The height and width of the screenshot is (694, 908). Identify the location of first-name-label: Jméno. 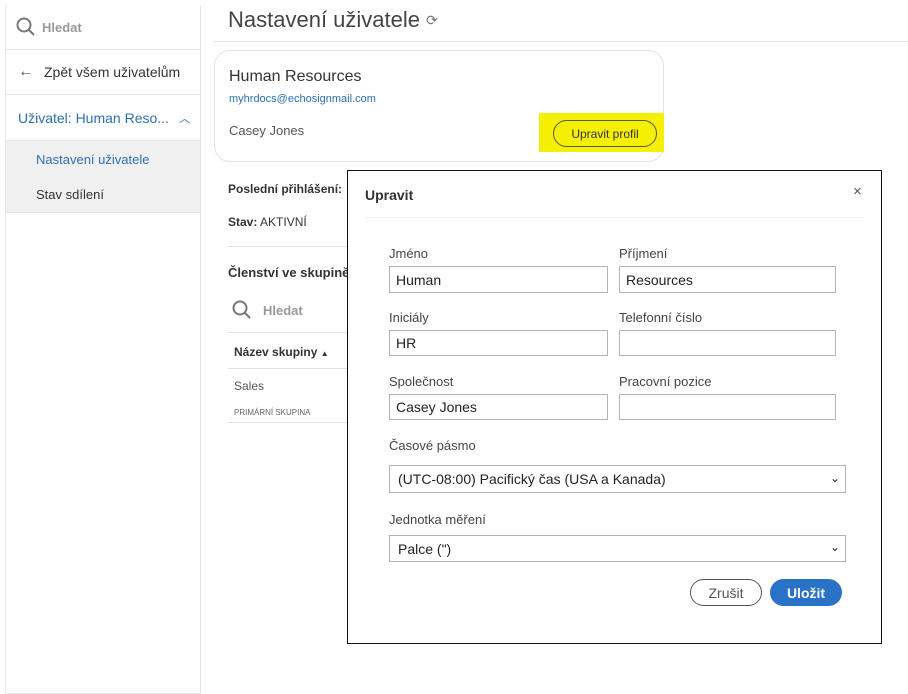
(409, 253).